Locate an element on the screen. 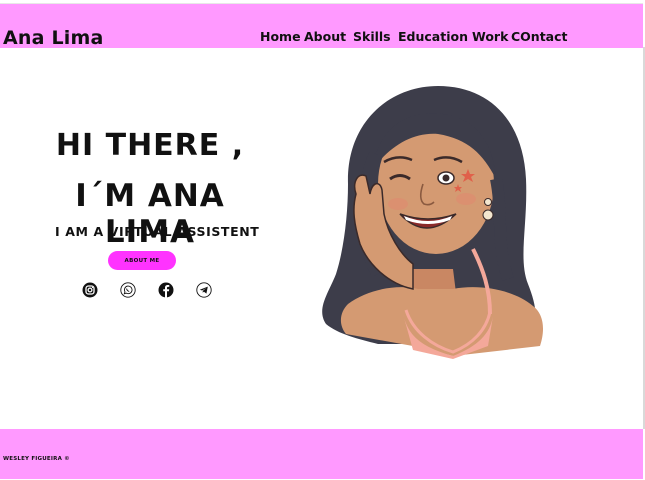 This screenshot has width=645, height=480. facebook-icon is located at coordinates (166, 290).